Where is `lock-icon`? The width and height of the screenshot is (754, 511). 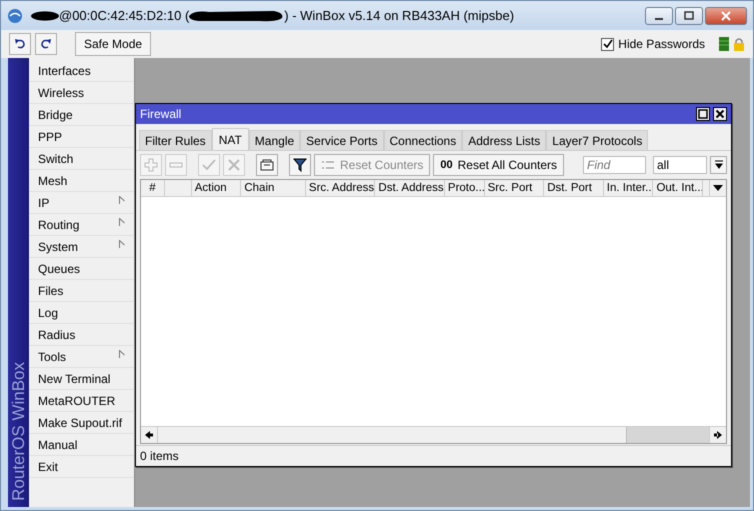
lock-icon is located at coordinates (739, 44).